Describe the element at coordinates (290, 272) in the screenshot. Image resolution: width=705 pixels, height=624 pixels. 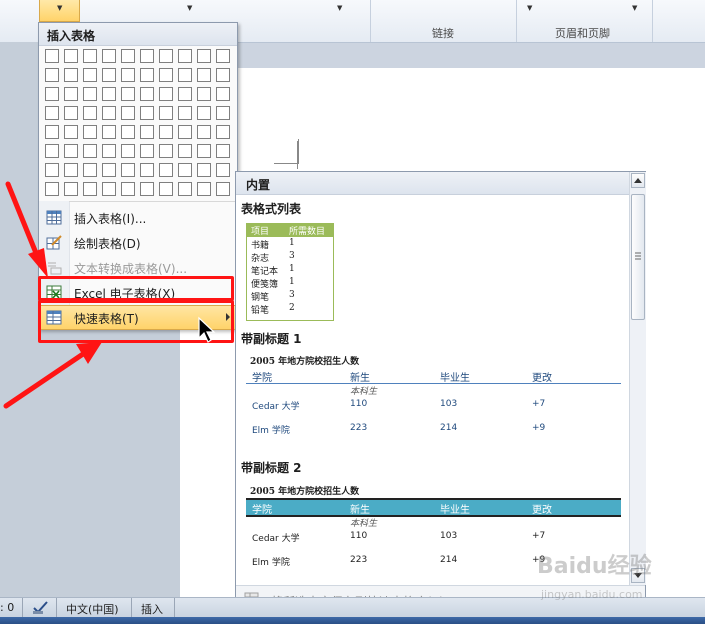
I see `gallery-item-tabular-list: 项目 所需数目 书籍 1 杂志 3 笔记本 1 便笺簿 1 钢笔 3 铅笔 2` at that location.